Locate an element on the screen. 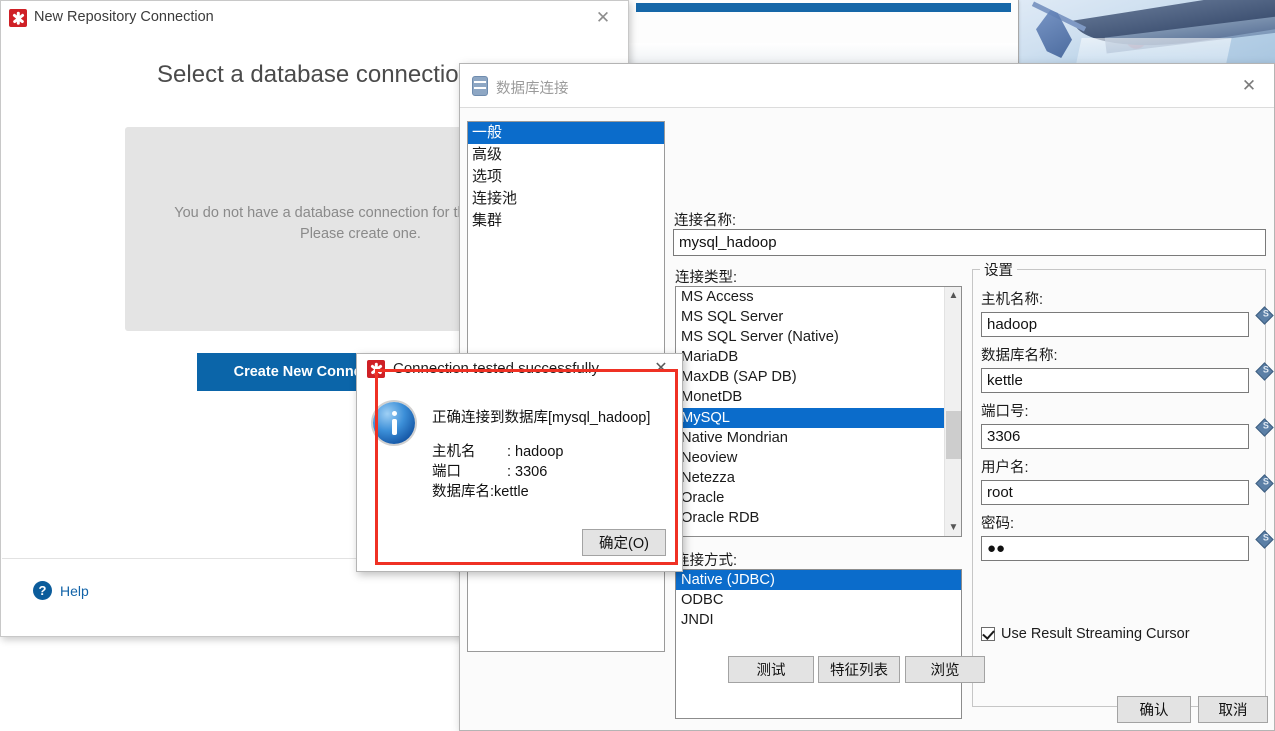 The height and width of the screenshot is (731, 1275). list-item: Neoview is located at coordinates (818, 458).